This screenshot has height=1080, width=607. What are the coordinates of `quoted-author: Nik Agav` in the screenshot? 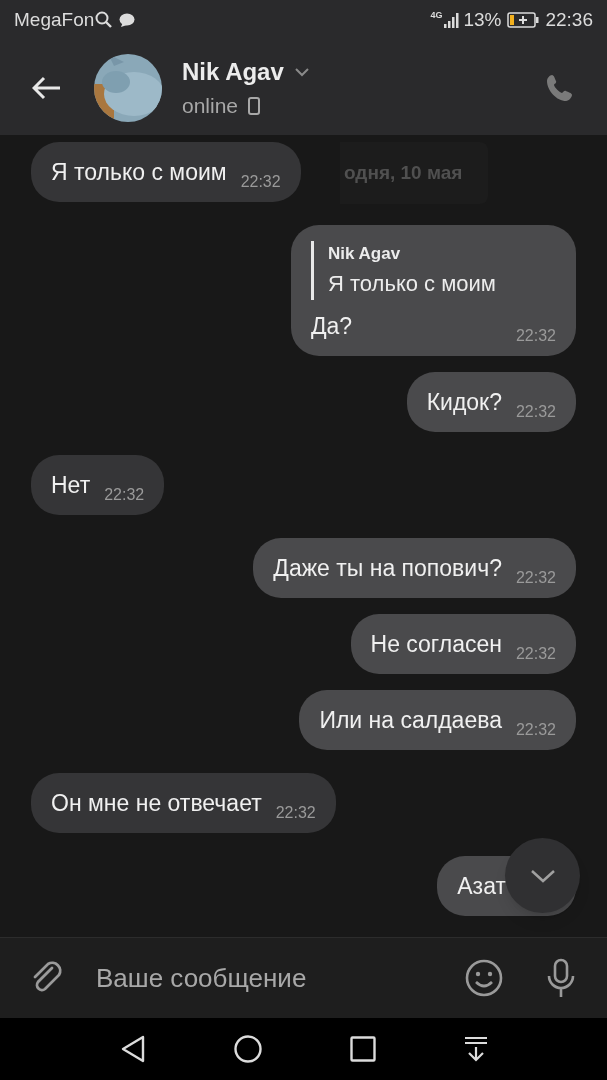 It's located at (365, 254).